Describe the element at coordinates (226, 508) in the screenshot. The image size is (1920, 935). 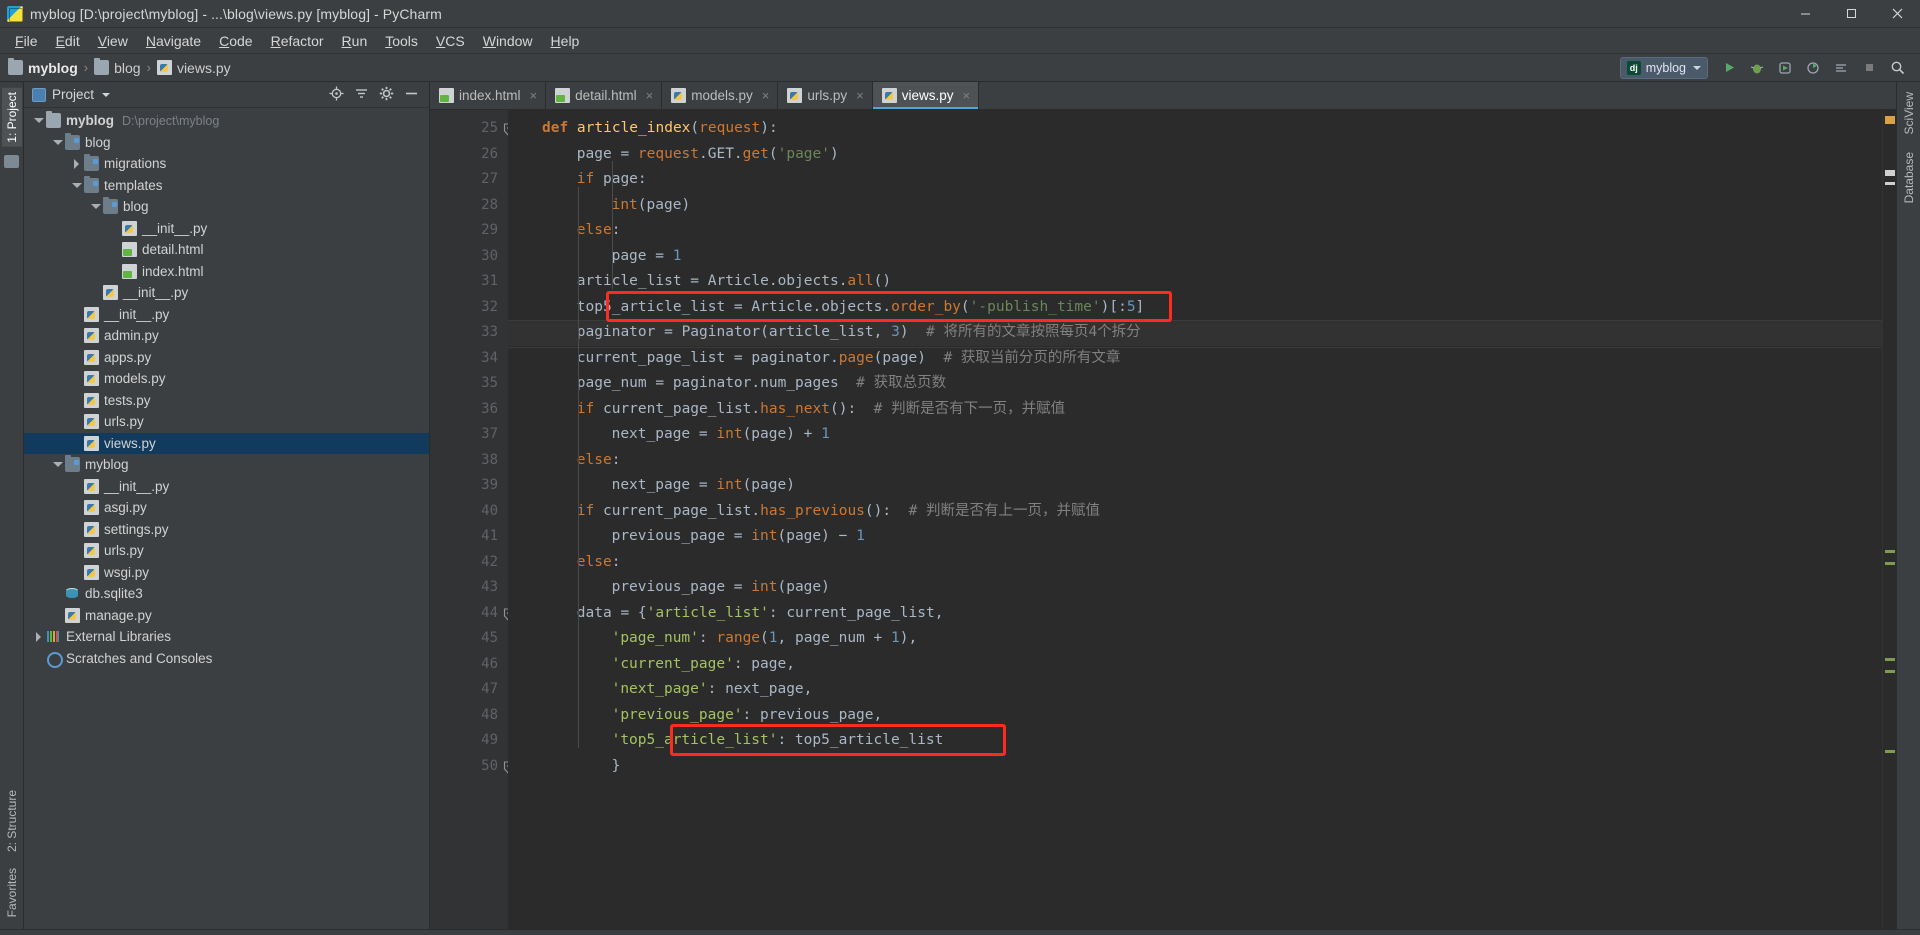
I see `tree-item-asgi-py: asgi.py` at that location.